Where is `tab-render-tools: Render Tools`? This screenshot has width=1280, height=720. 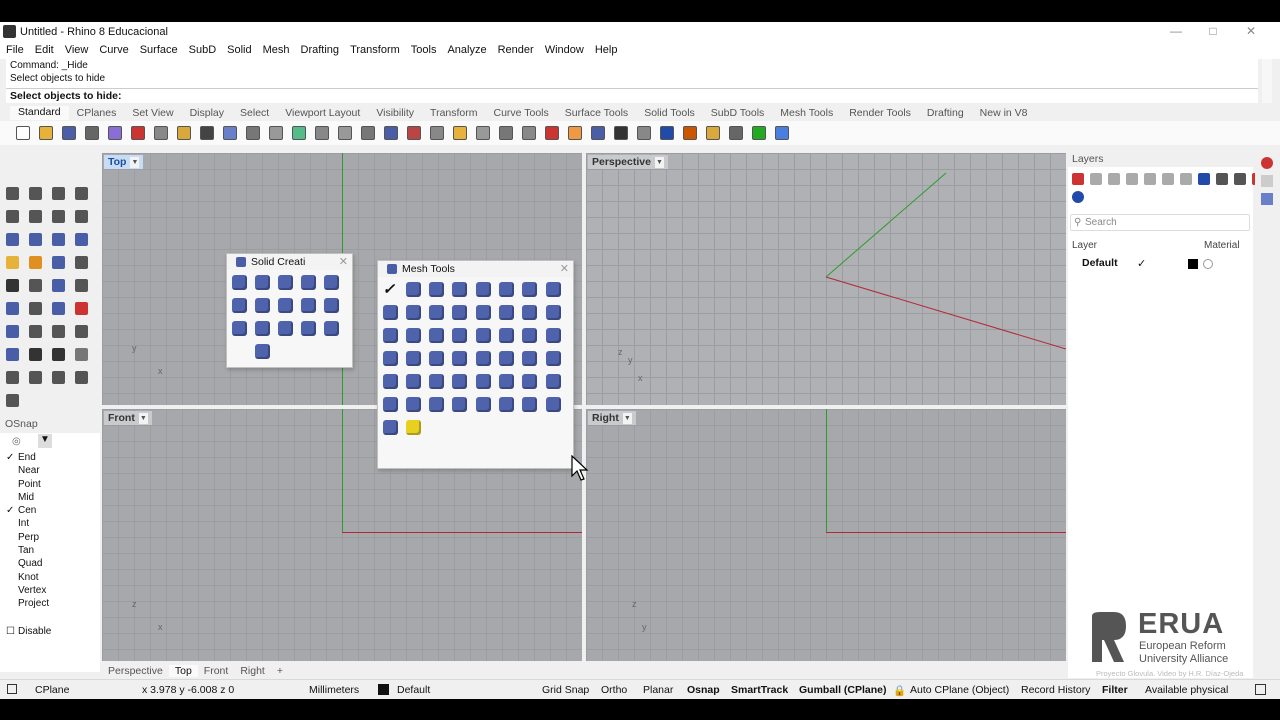
tab-render-tools: Render Tools is located at coordinates (880, 113).